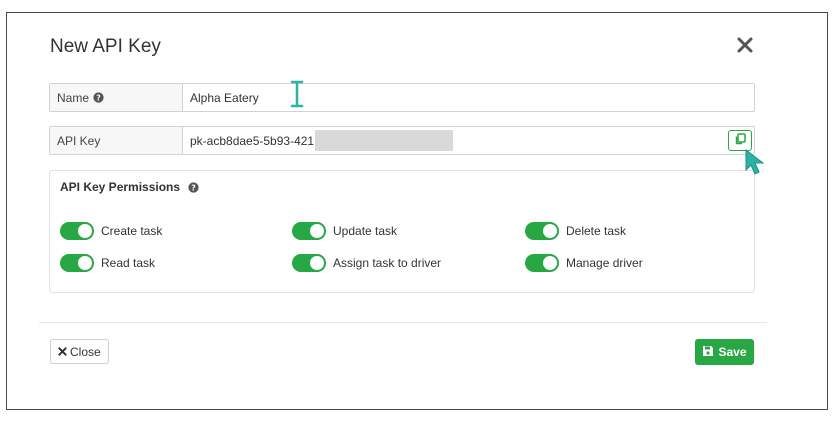 Image resolution: width=837 pixels, height=425 pixels. I want to click on toggle-delete-task, so click(542, 231).